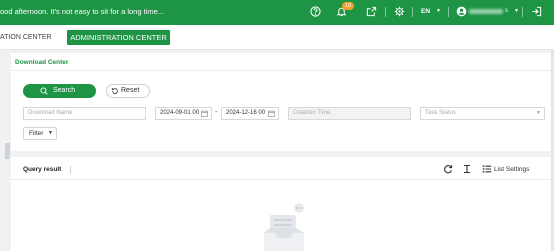  Describe the element at coordinates (461, 11) in the screenshot. I see `user-icon` at that location.